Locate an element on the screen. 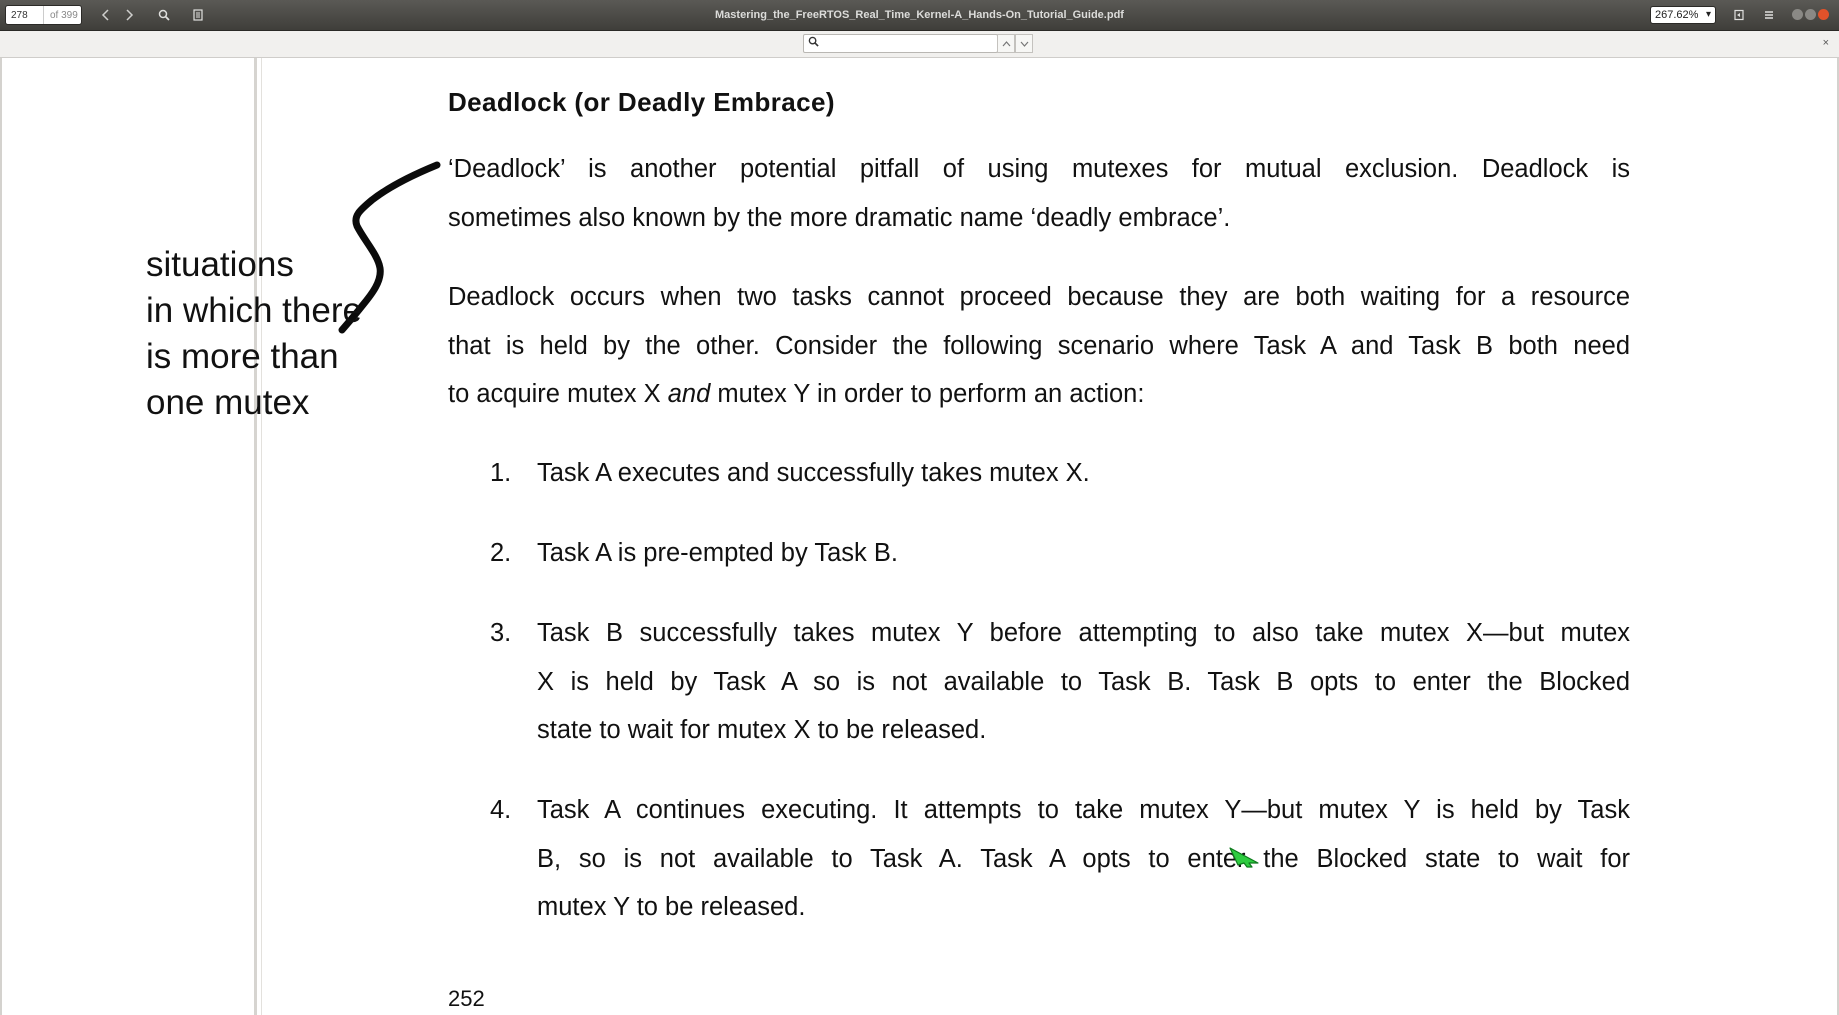 Image resolution: width=1839 pixels, height=1015 pixels. close-findbar-button: × is located at coordinates (1826, 43).